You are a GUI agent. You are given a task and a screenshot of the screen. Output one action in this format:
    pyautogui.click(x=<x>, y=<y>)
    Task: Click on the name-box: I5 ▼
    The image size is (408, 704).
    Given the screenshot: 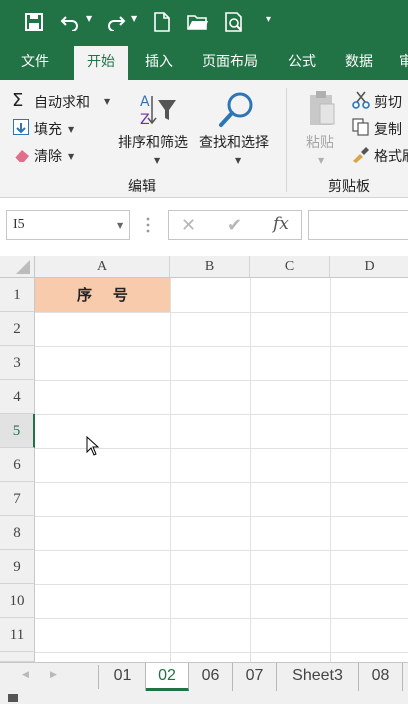 What is the action you would take?
    pyautogui.click(x=68, y=225)
    